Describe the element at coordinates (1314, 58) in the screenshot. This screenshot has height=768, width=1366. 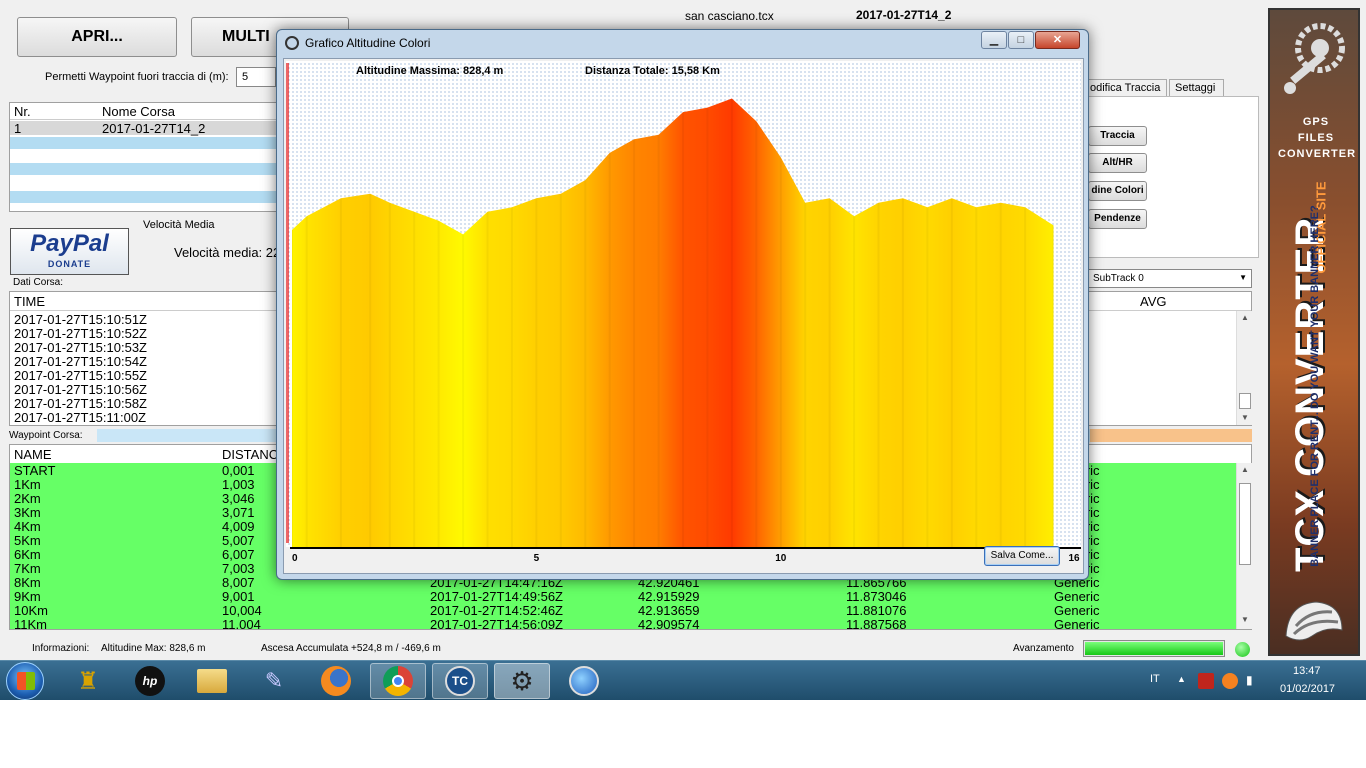
I see `bike-crank-icon` at that location.